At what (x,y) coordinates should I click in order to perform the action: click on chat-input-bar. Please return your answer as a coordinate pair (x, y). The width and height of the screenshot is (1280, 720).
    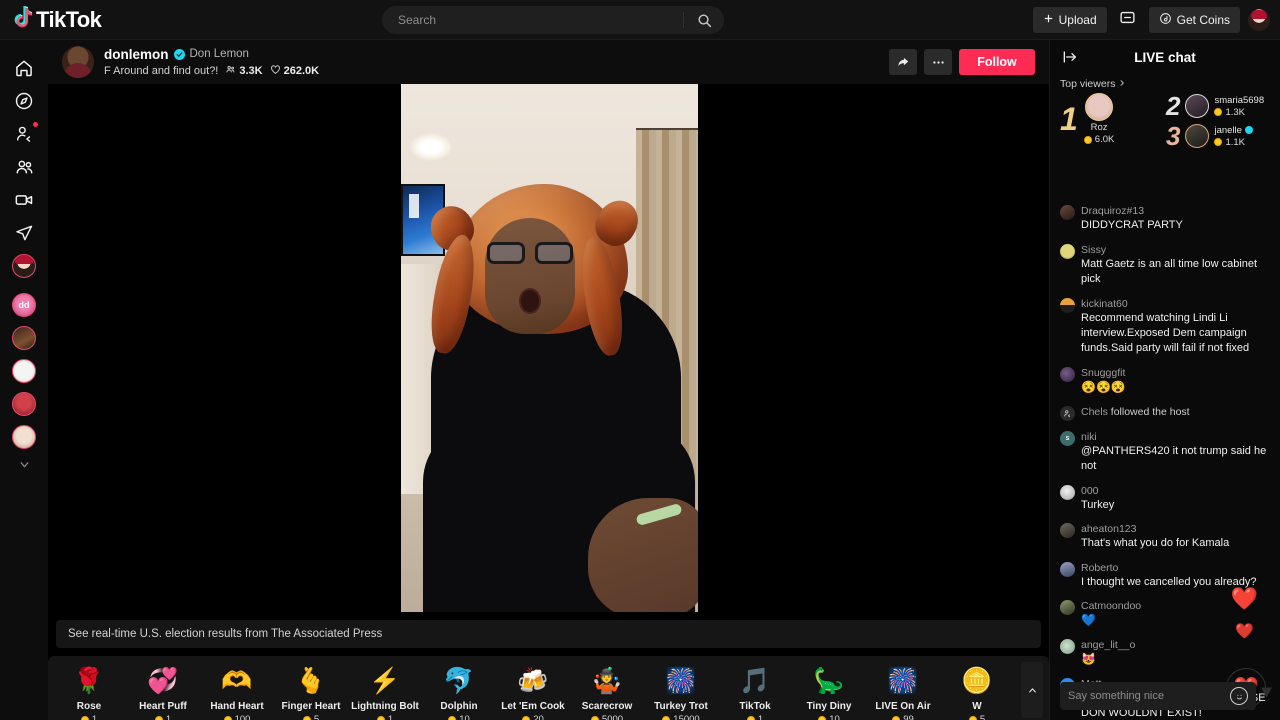
    Looking at the image, I should click on (1158, 696).